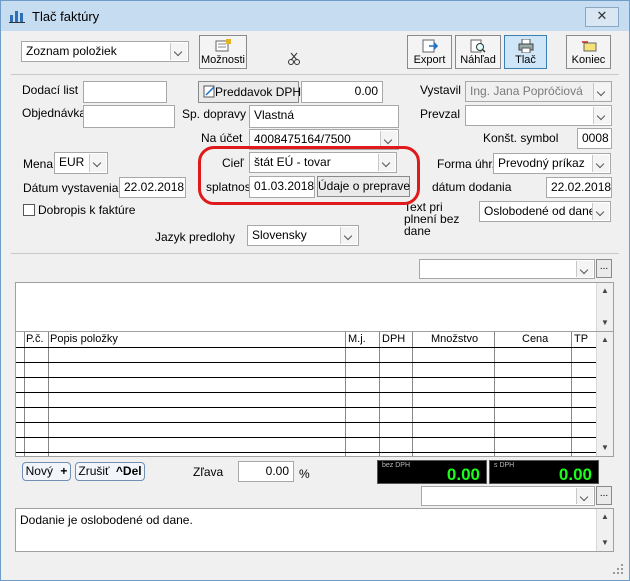 The height and width of the screenshot is (581, 630). What do you see at coordinates (303, 235) in the screenshot?
I see `jazyk-predlohy-select: Slovensky` at bounding box center [303, 235].